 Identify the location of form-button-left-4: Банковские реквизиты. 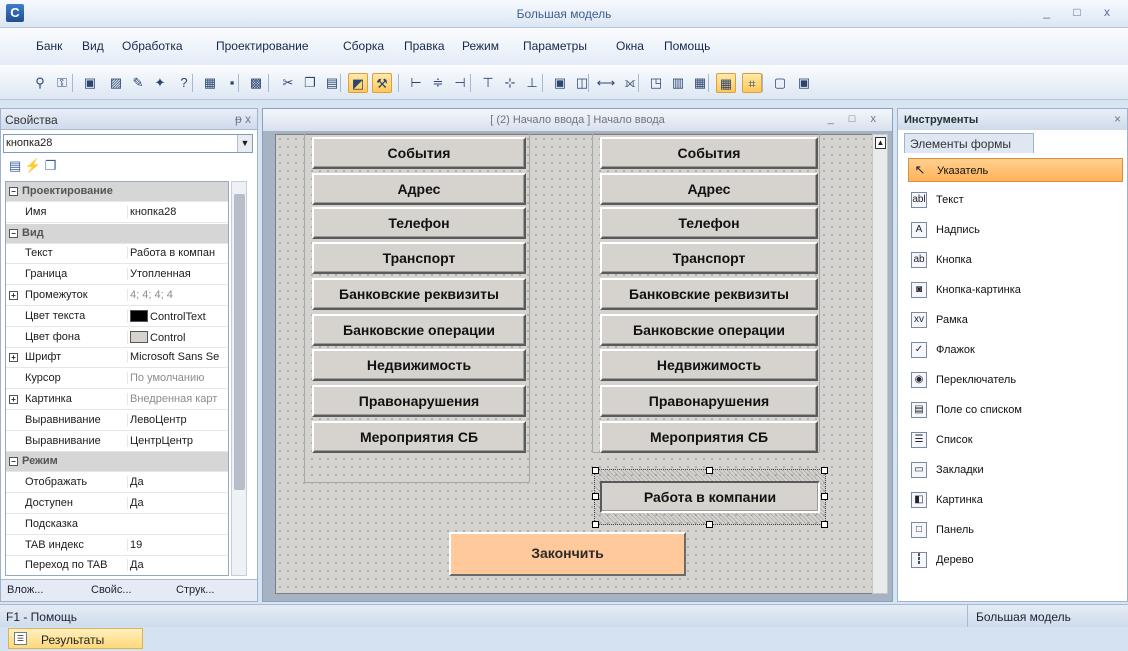
(419, 294).